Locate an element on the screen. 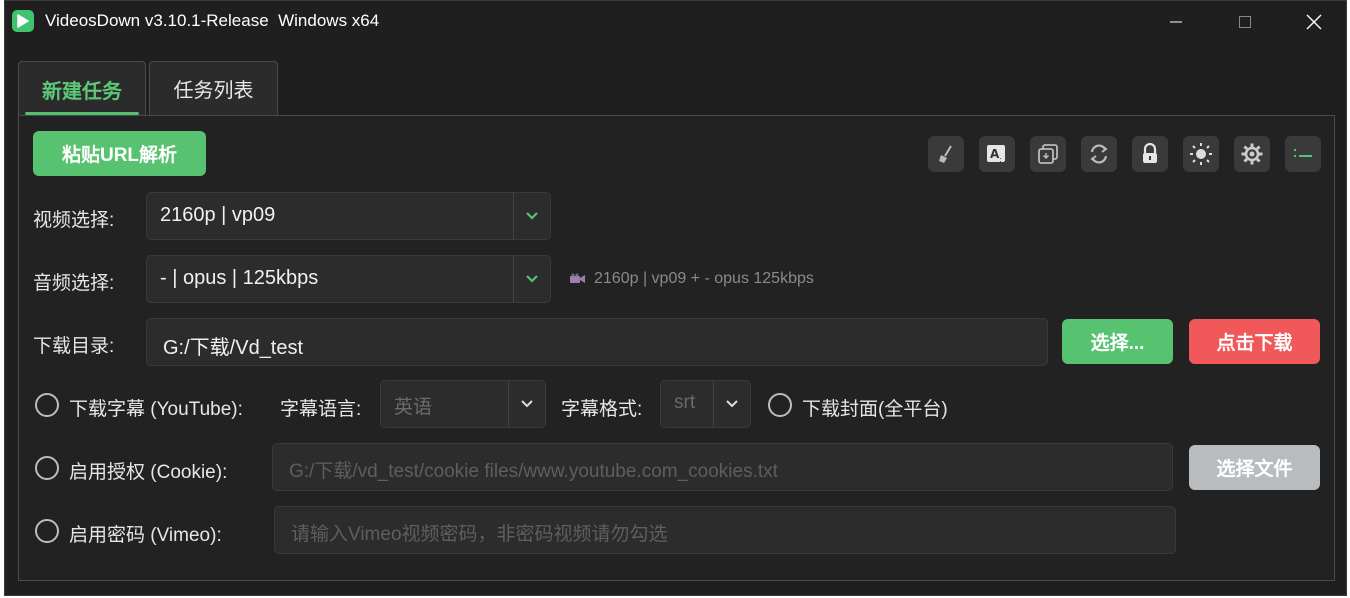 The height and width of the screenshot is (598, 1350). video-camera-icon is located at coordinates (577, 278).